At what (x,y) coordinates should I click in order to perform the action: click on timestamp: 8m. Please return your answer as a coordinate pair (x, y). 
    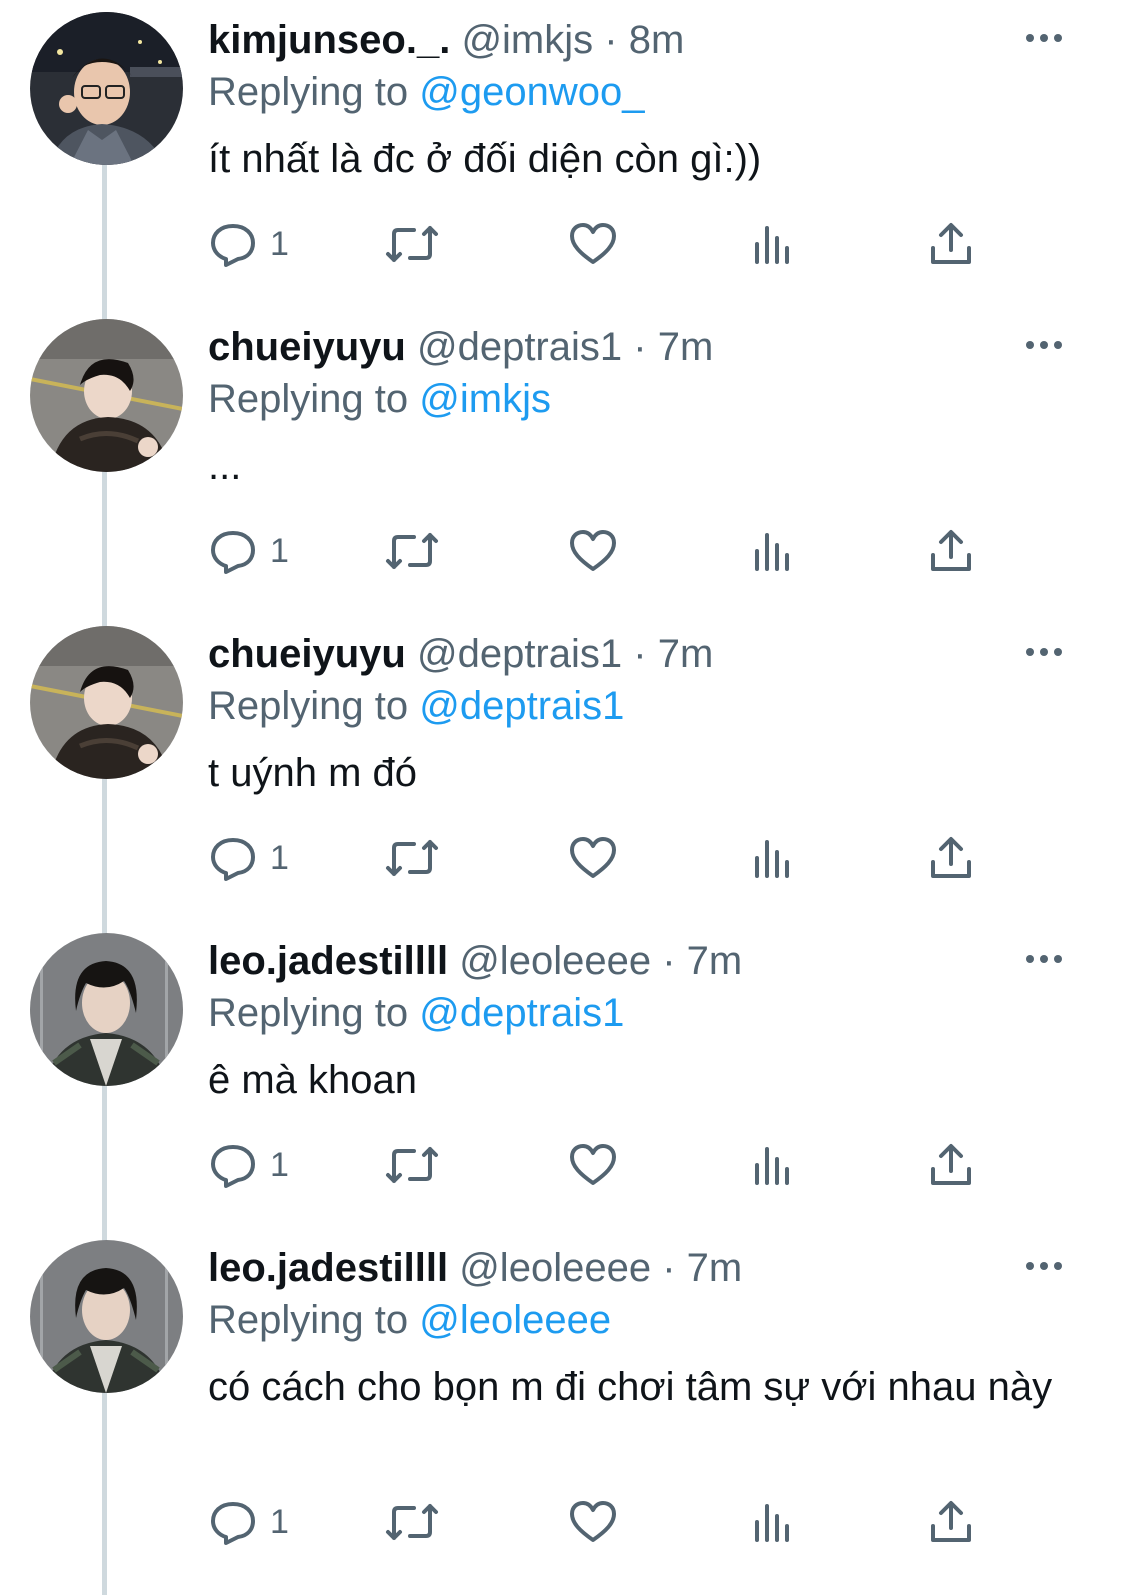
    Looking at the image, I should click on (657, 40).